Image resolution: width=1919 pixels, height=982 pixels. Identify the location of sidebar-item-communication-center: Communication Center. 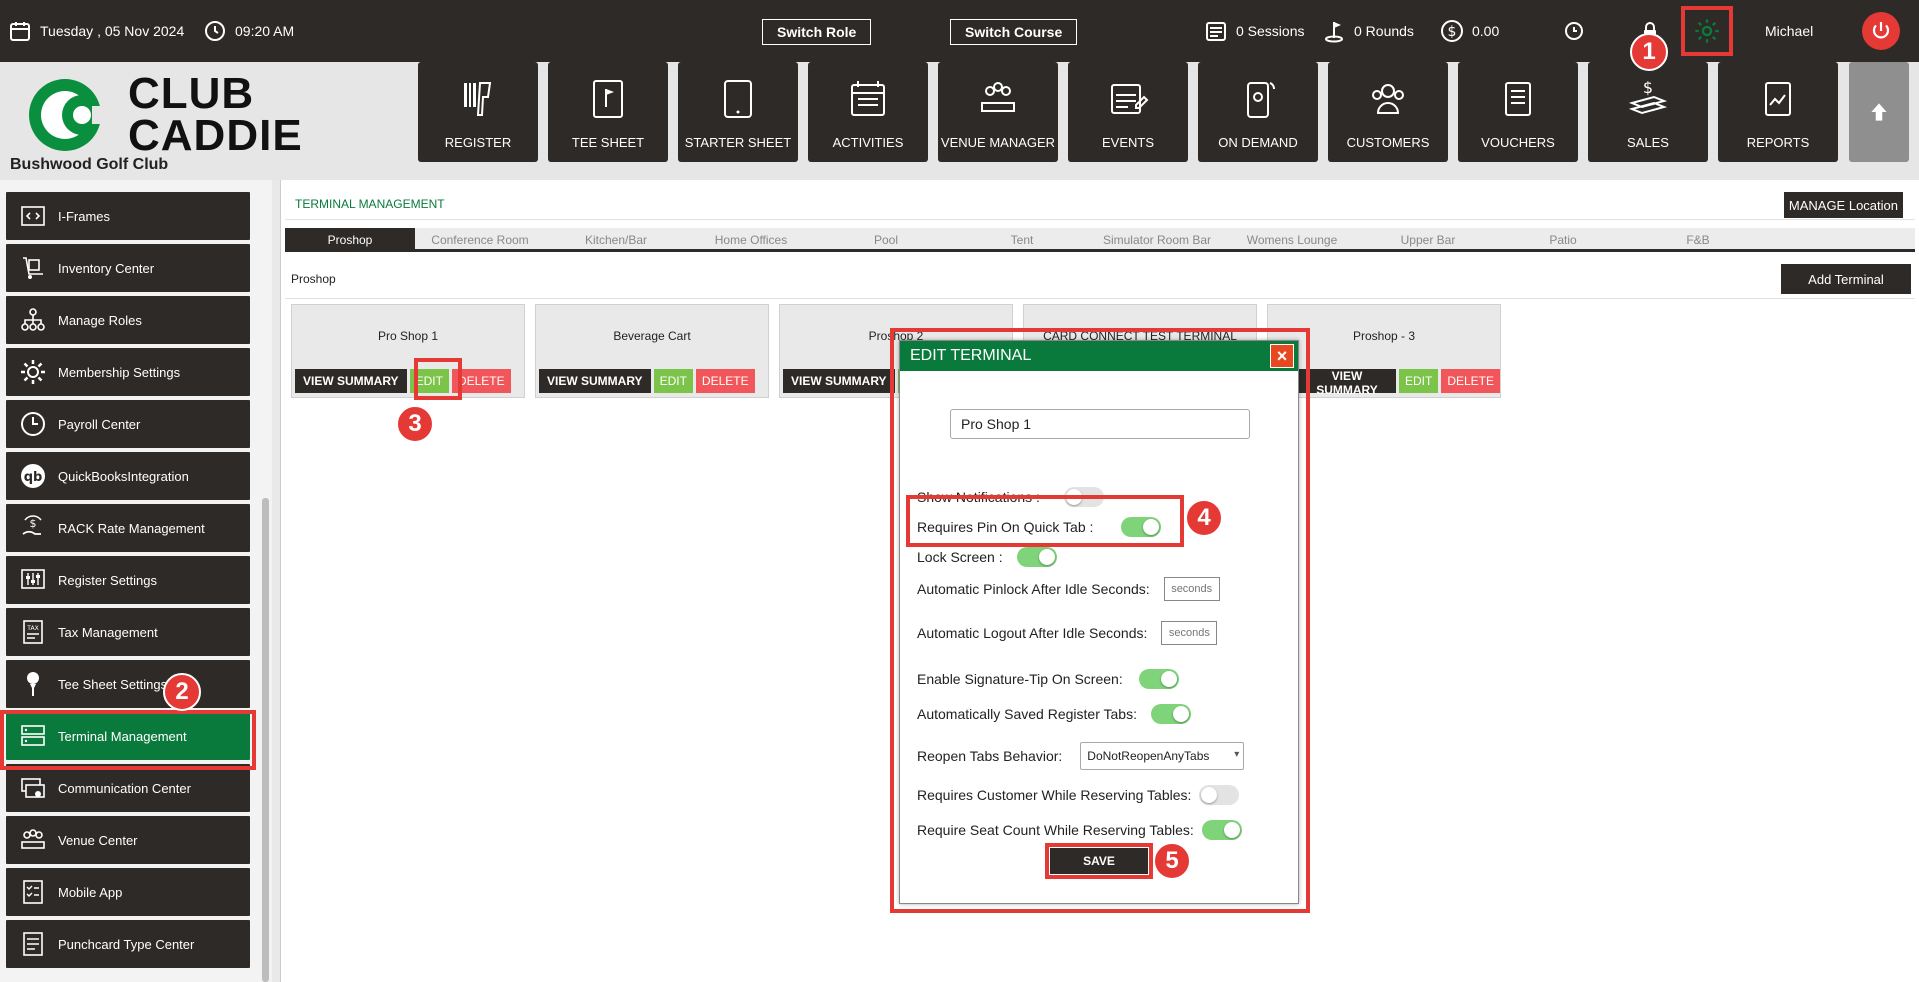
(128, 788).